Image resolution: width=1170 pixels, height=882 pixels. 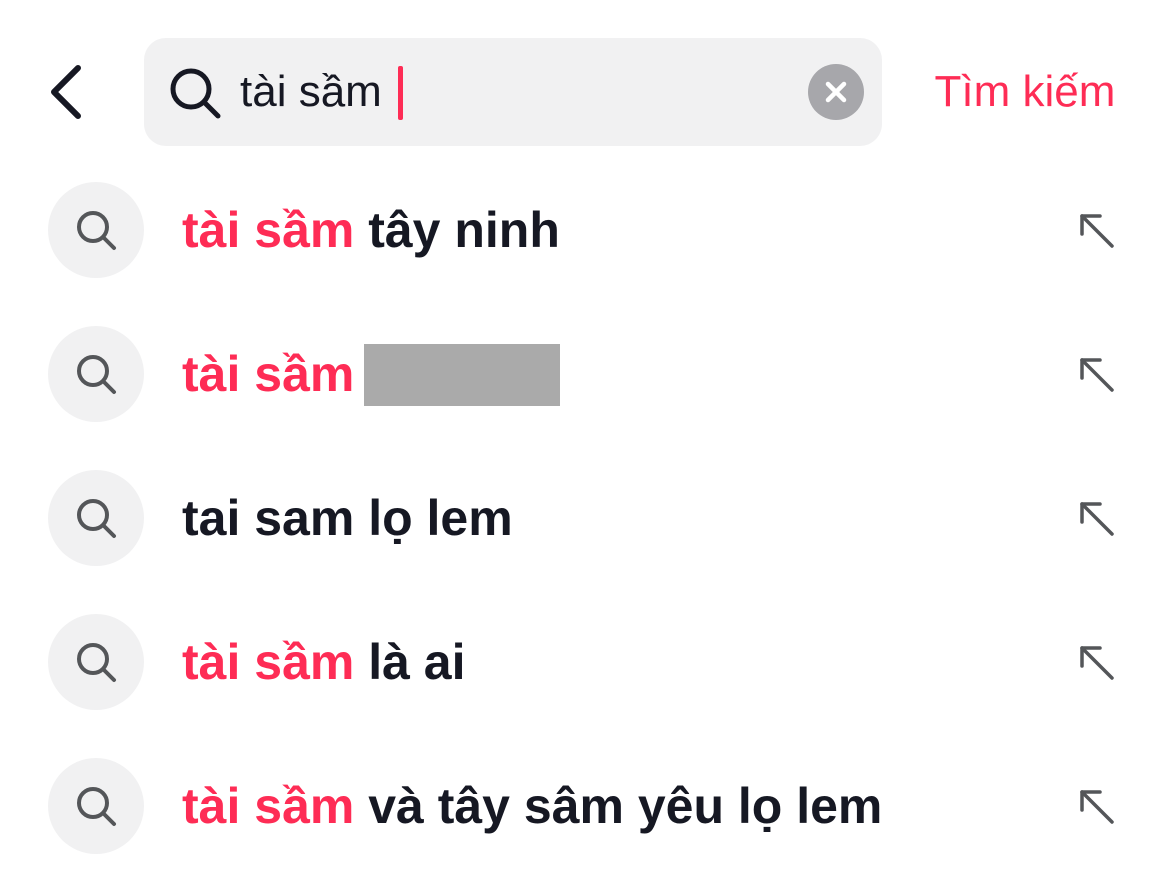 I want to click on redacted-text, so click(x=462, y=374).